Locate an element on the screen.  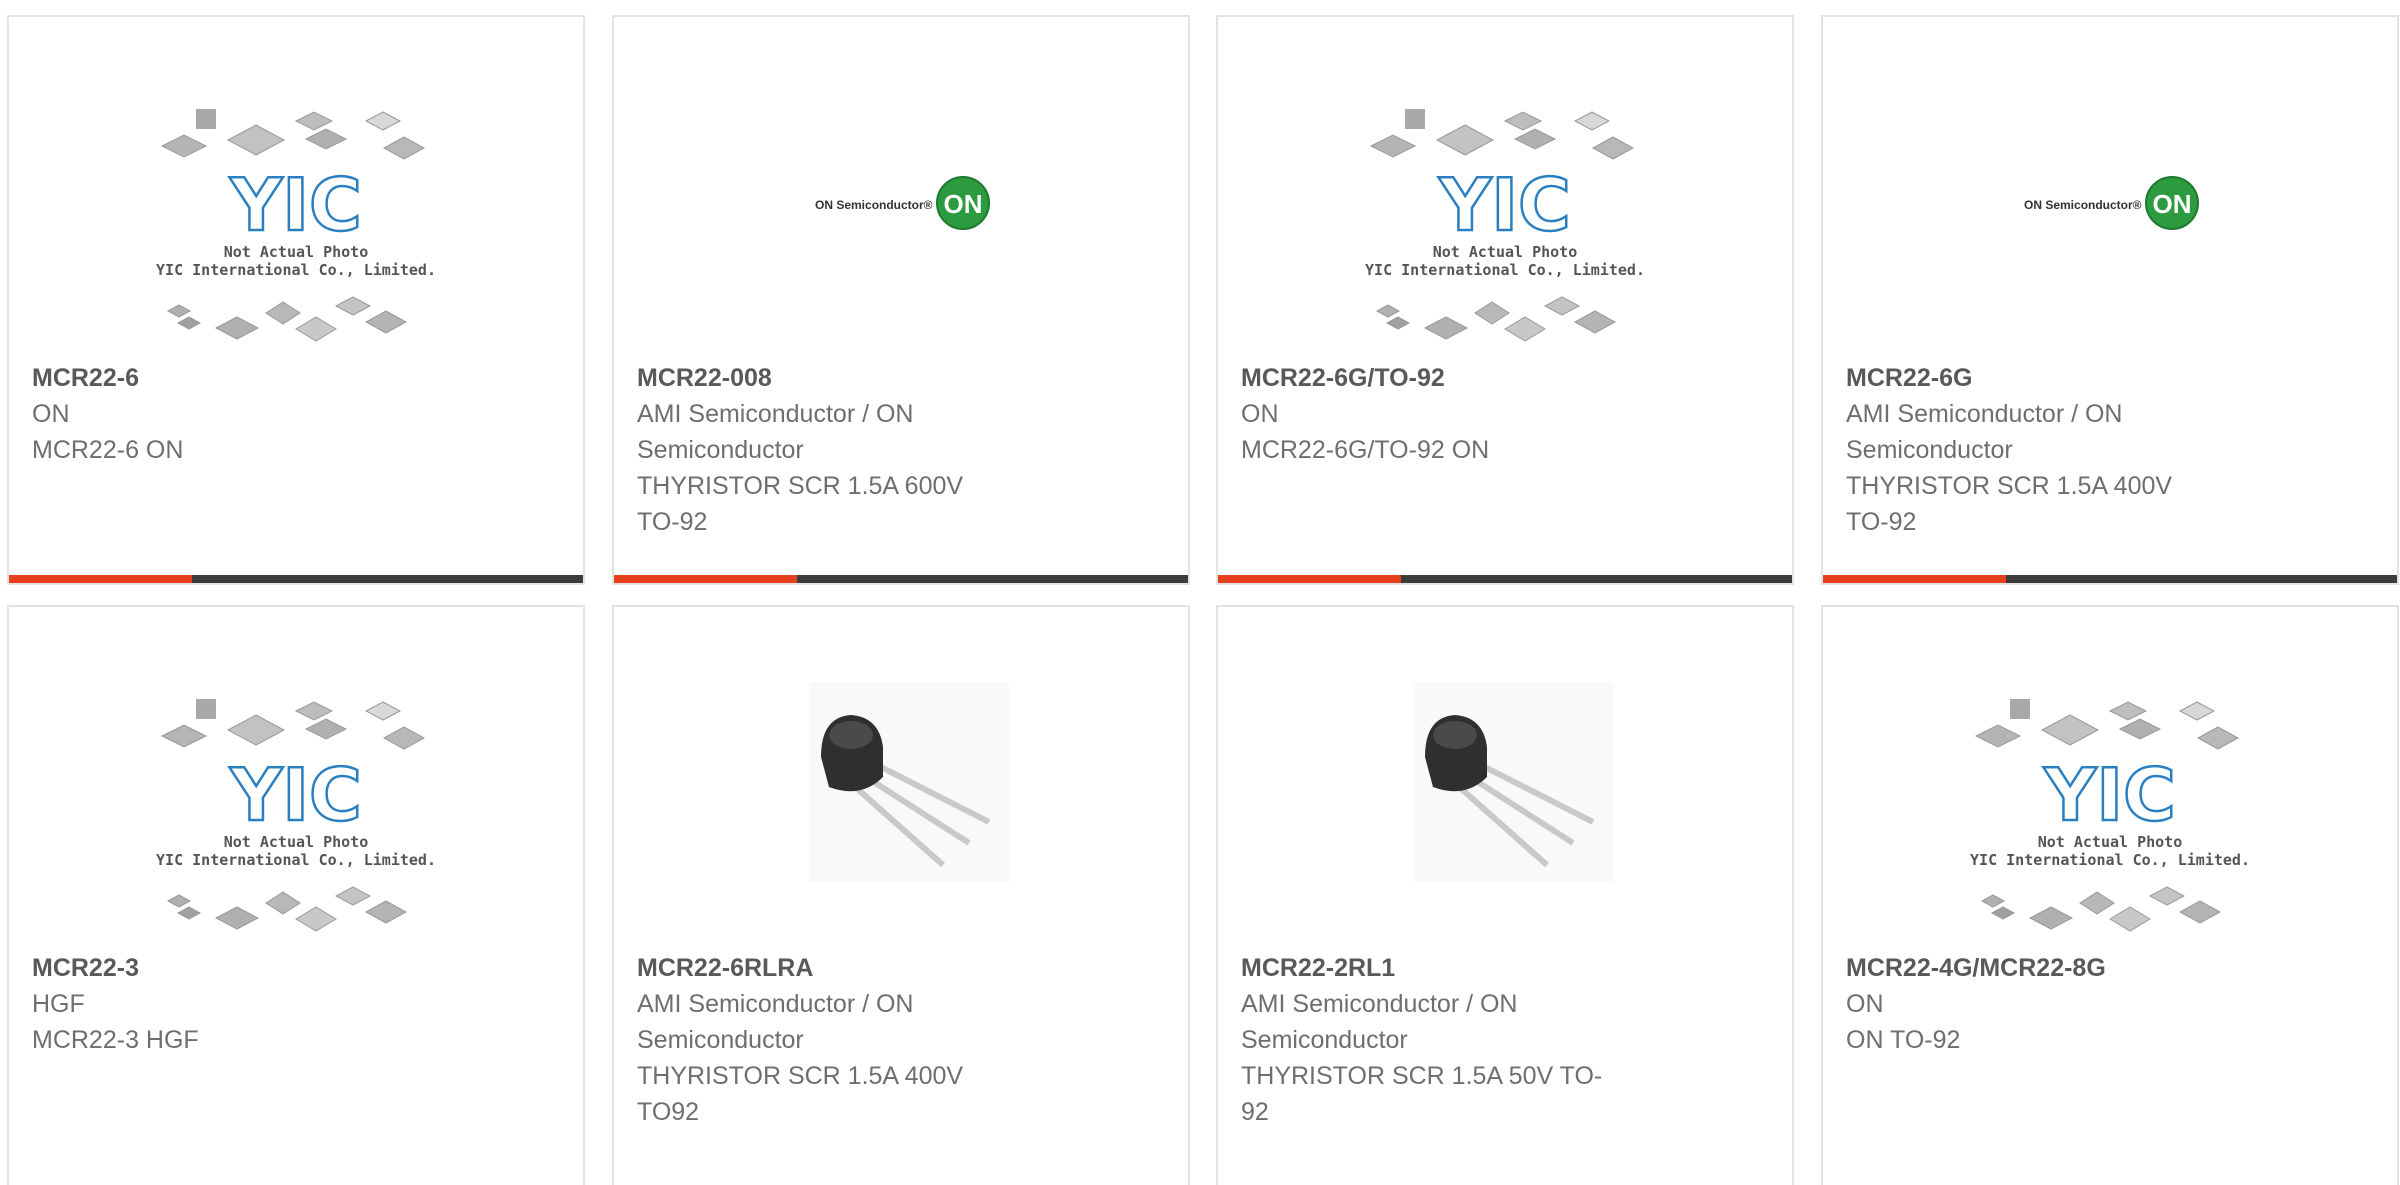
product-name: MCR22-008 is located at coordinates (847, 378).